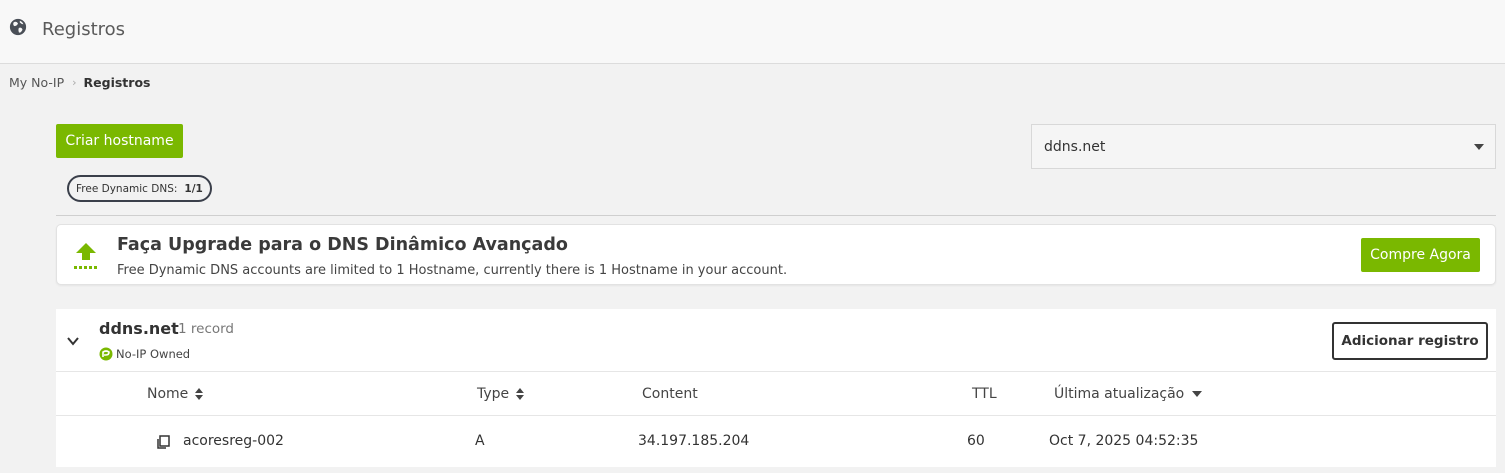 Image resolution: width=1505 pixels, height=473 pixels. I want to click on top-bar: Registros, so click(752, 32).